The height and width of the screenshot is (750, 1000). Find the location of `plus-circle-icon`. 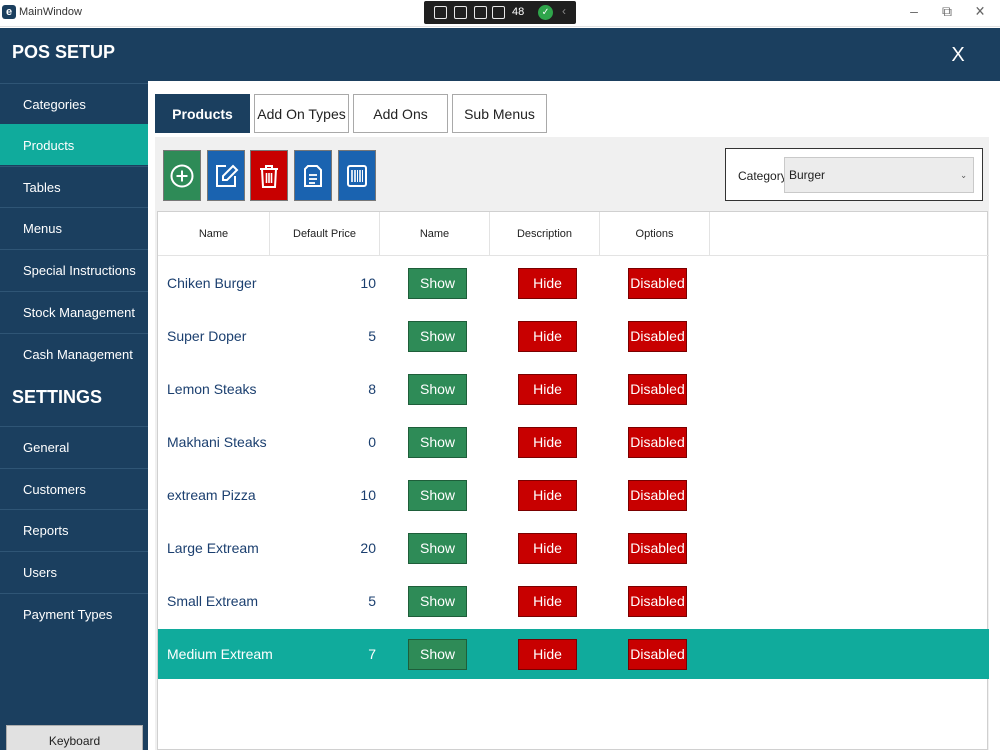

plus-circle-icon is located at coordinates (182, 175).